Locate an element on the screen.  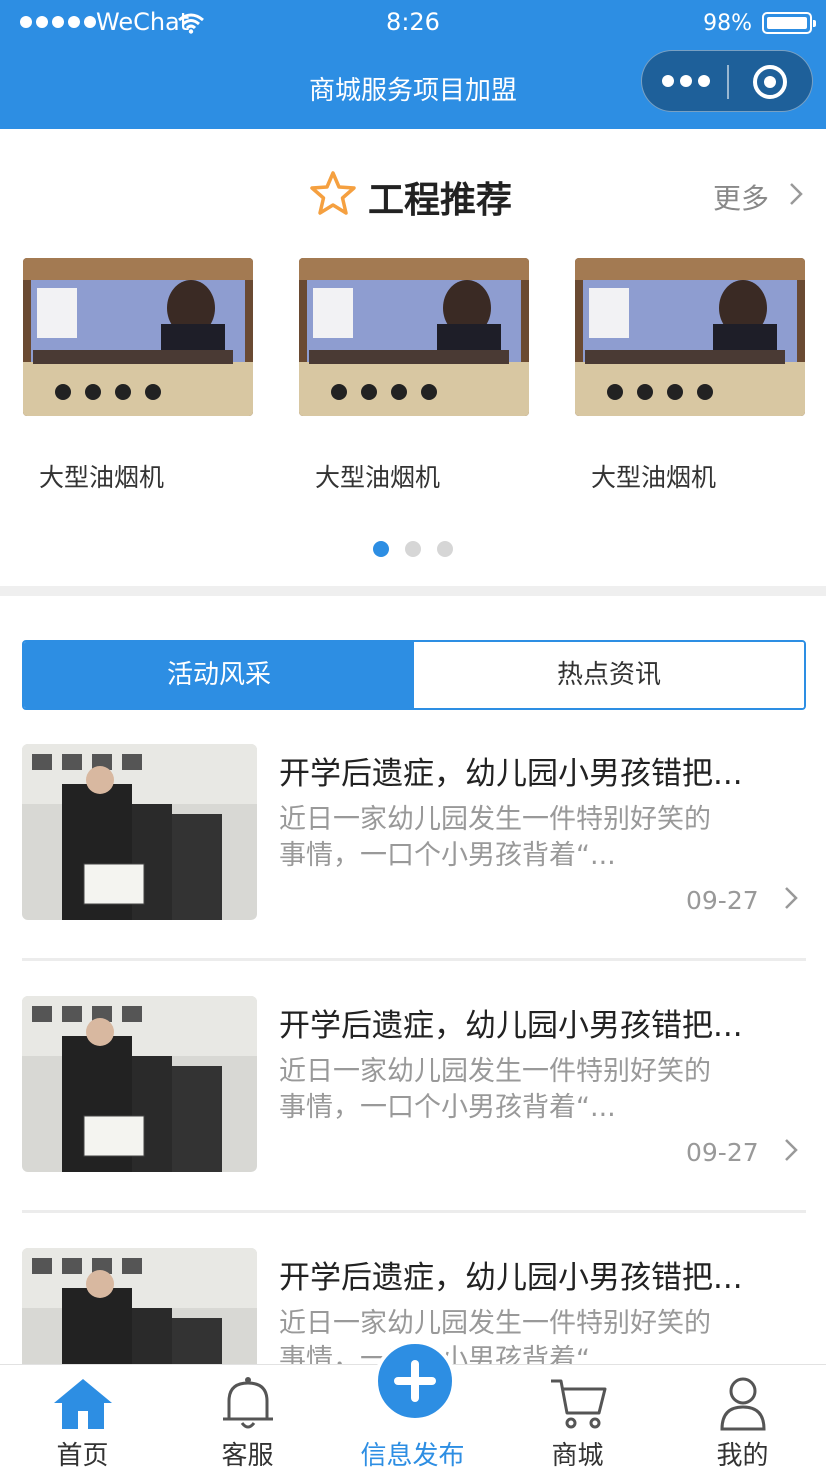
miniprogram-capsule is located at coordinates (727, 81).